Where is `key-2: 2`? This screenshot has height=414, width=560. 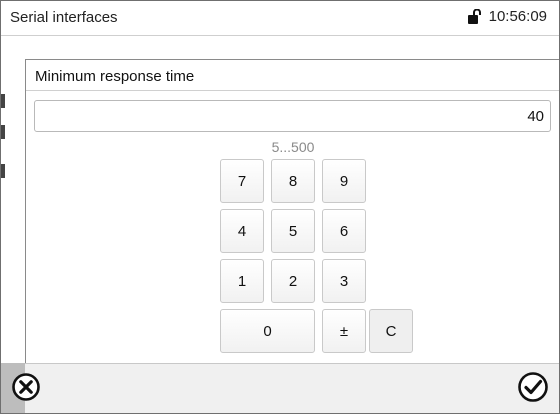 key-2: 2 is located at coordinates (293, 281).